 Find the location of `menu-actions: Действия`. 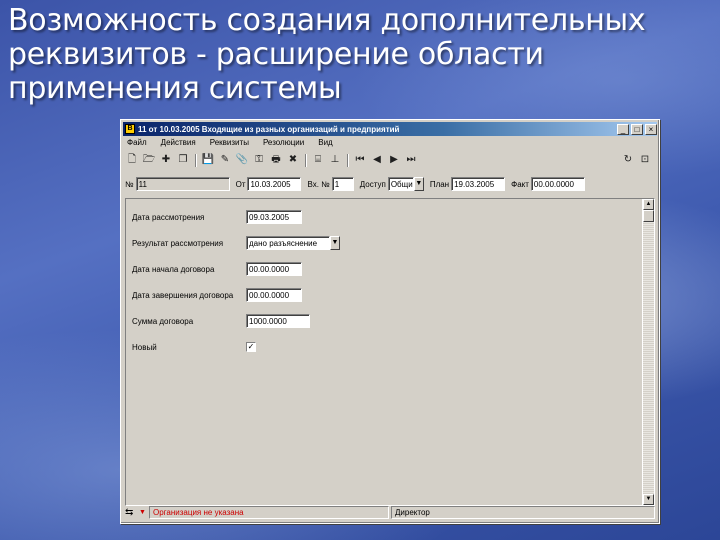

menu-actions: Действия is located at coordinates (178, 144).